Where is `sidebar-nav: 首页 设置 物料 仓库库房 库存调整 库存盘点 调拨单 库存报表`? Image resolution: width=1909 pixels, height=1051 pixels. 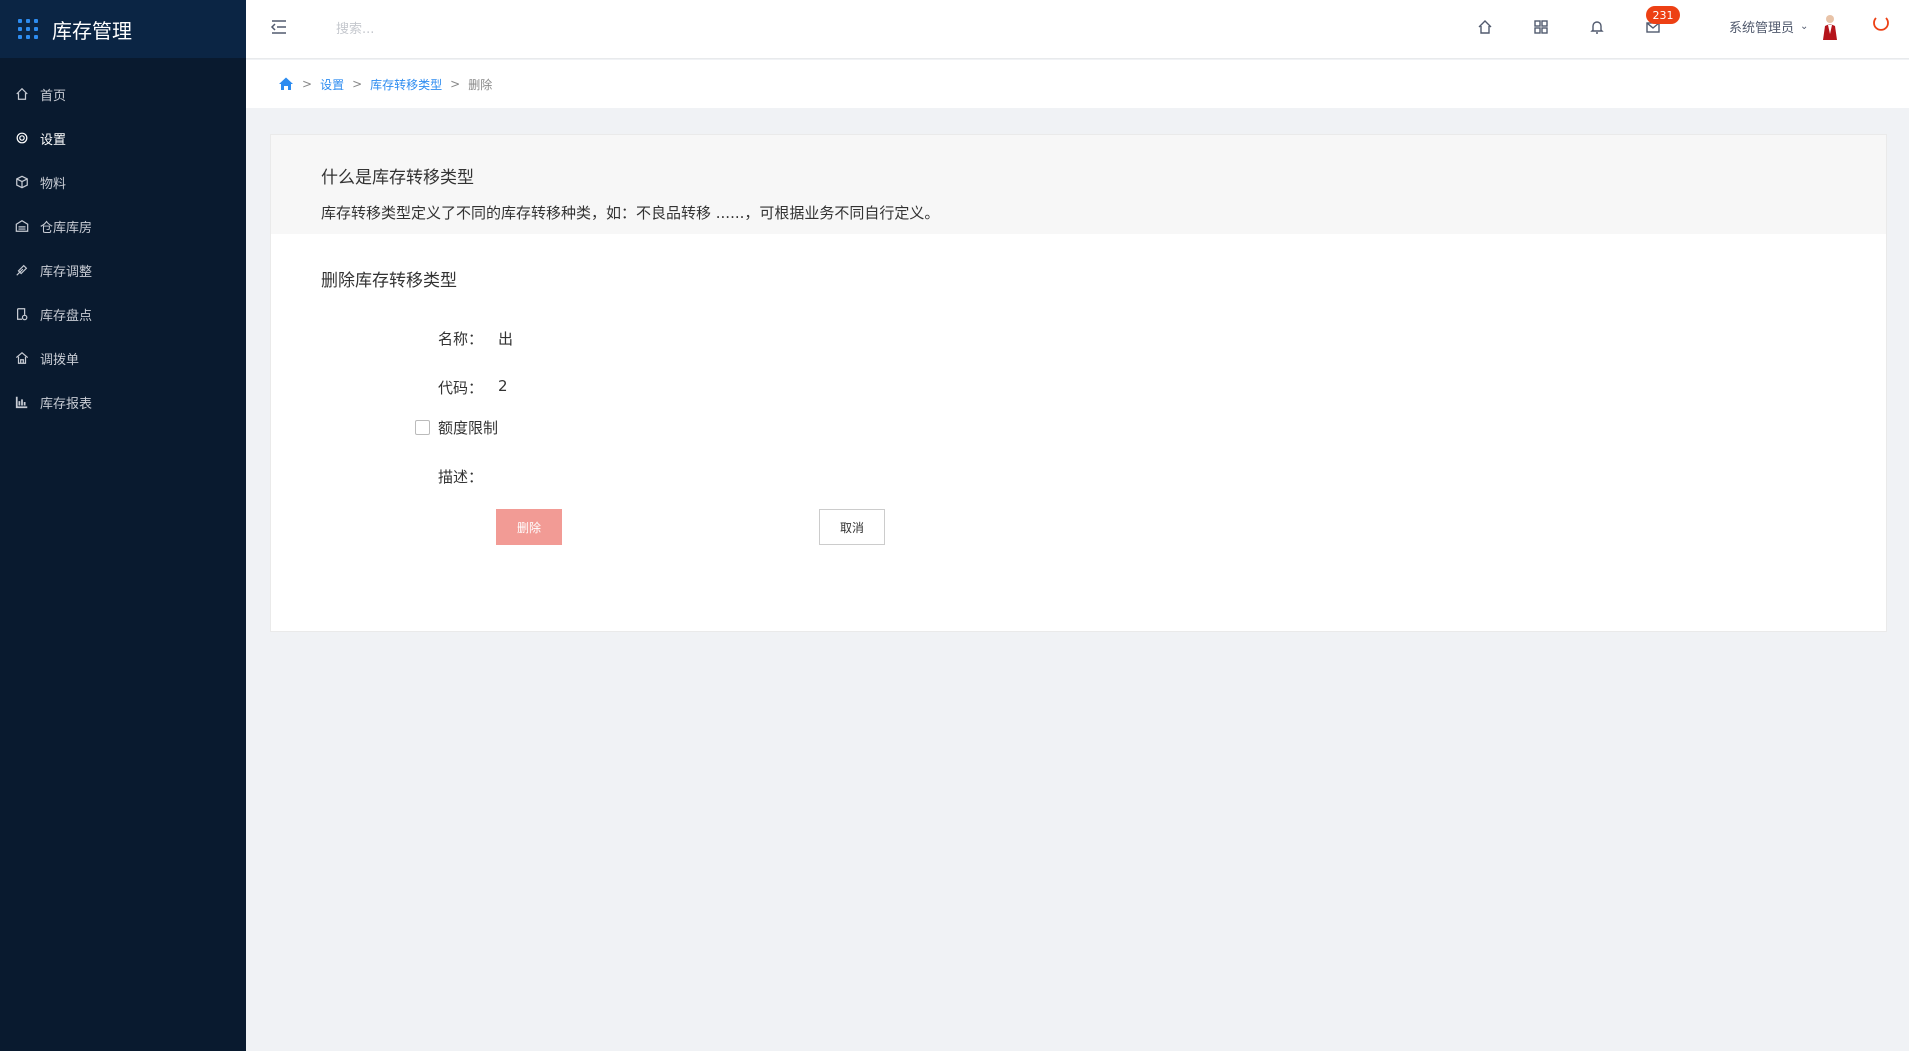 sidebar-nav: 首页 设置 物料 仓库库房 库存调整 库存盘点 调拨单 库存报表 is located at coordinates (123, 241).